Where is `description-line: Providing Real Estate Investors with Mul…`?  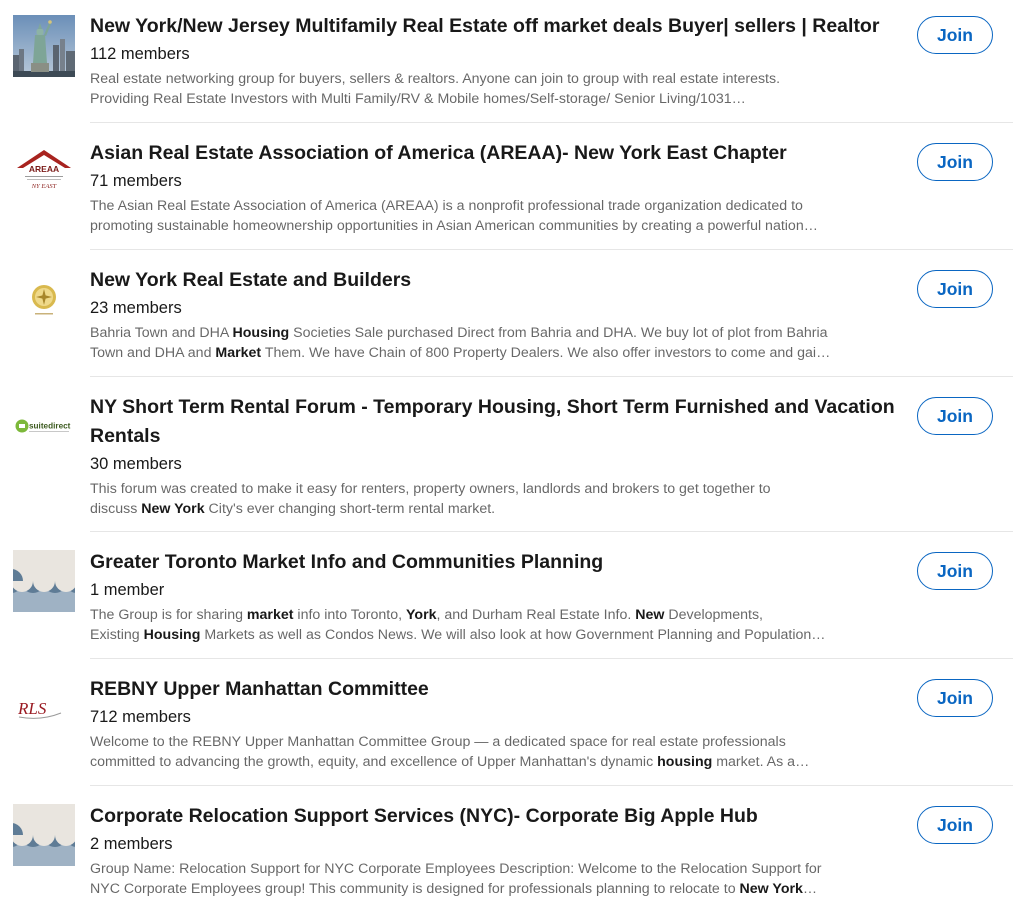
description-line: Providing Real Estate Investors with Mul… is located at coordinates (490, 100).